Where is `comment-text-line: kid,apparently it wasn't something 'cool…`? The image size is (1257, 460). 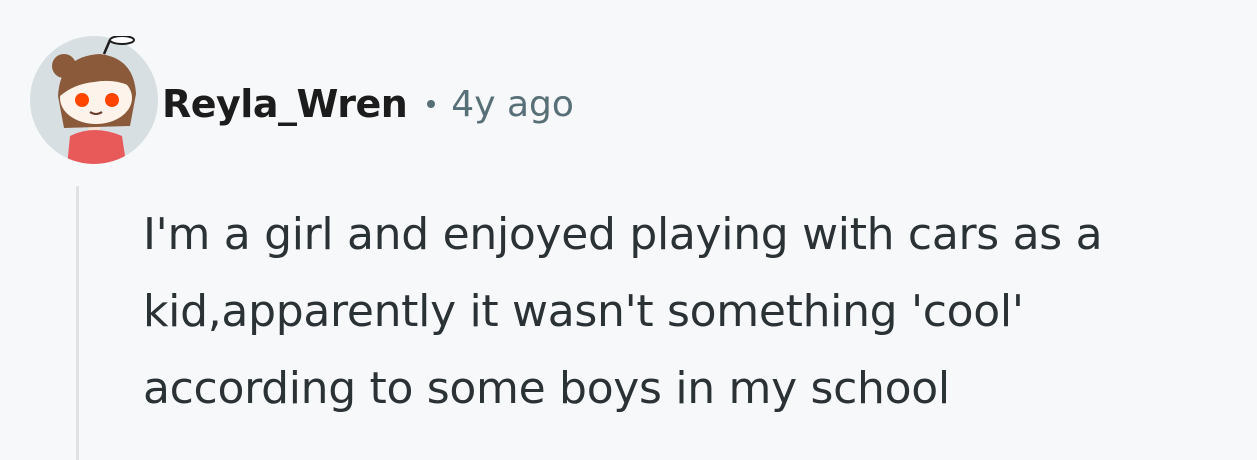 comment-text-line: kid,apparently it wasn't something 'cool… is located at coordinates (583, 311).